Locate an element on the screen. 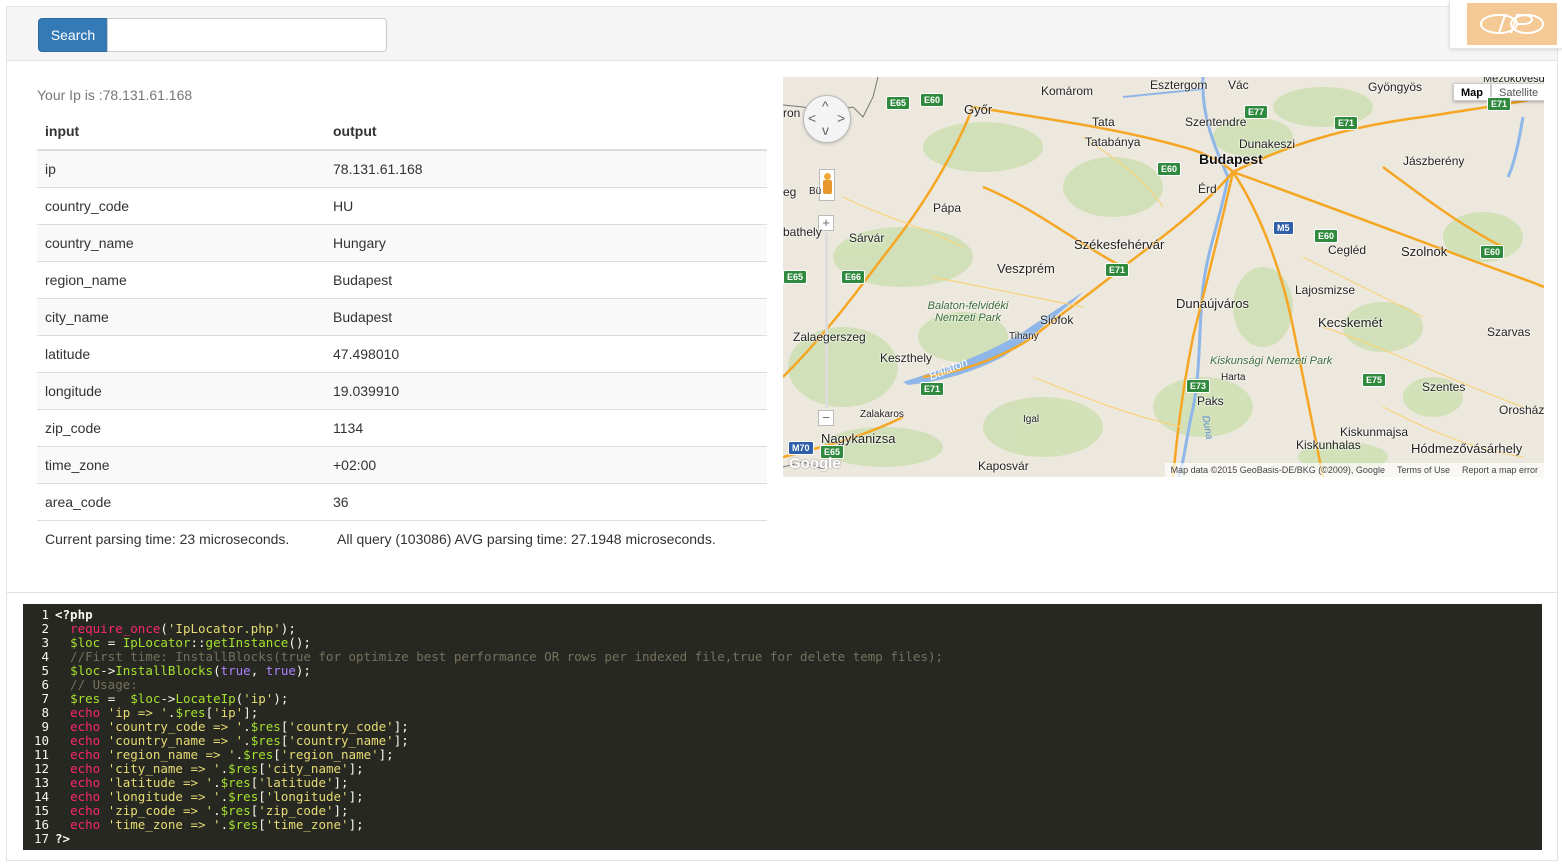  code-text: $res = $loc->LocateIp('ip'); is located at coordinates (179, 698).